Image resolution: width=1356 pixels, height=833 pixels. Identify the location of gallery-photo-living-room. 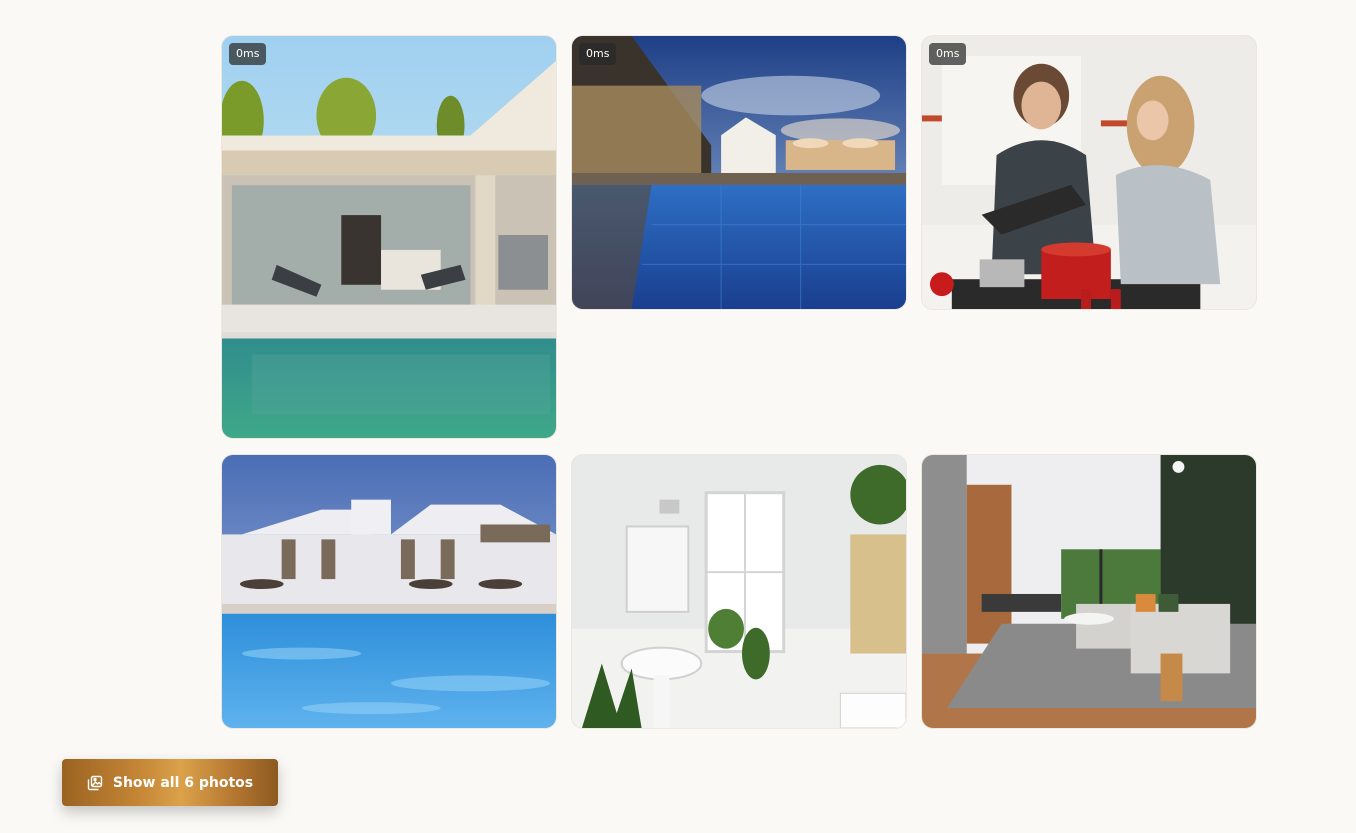
(1089, 591).